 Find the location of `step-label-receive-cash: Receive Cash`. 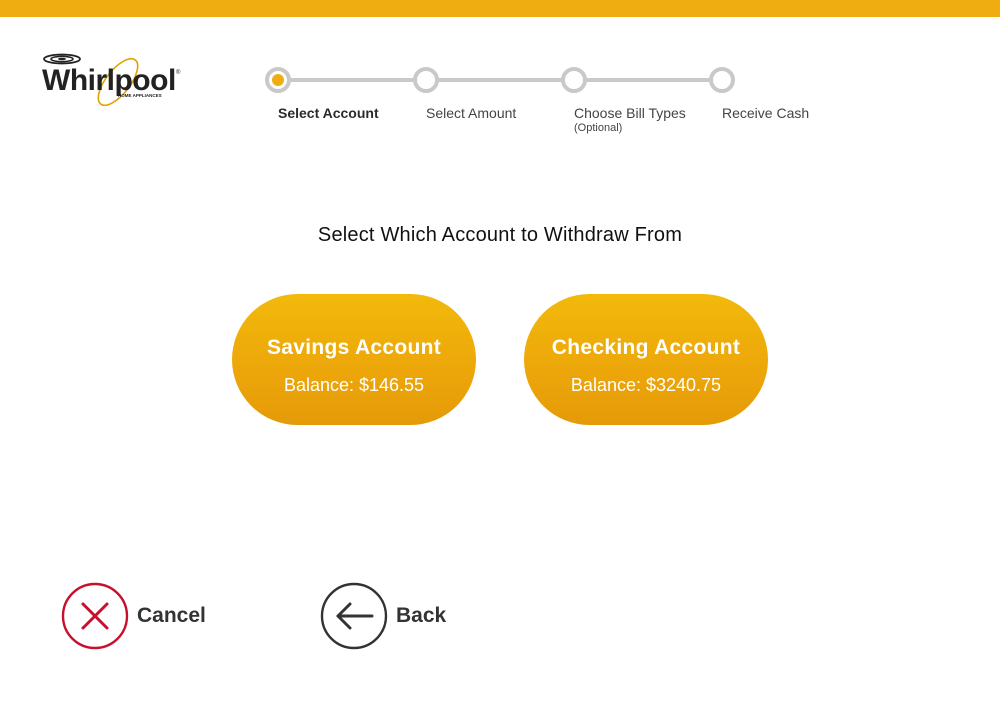

step-label-receive-cash: Receive Cash is located at coordinates (766, 113).